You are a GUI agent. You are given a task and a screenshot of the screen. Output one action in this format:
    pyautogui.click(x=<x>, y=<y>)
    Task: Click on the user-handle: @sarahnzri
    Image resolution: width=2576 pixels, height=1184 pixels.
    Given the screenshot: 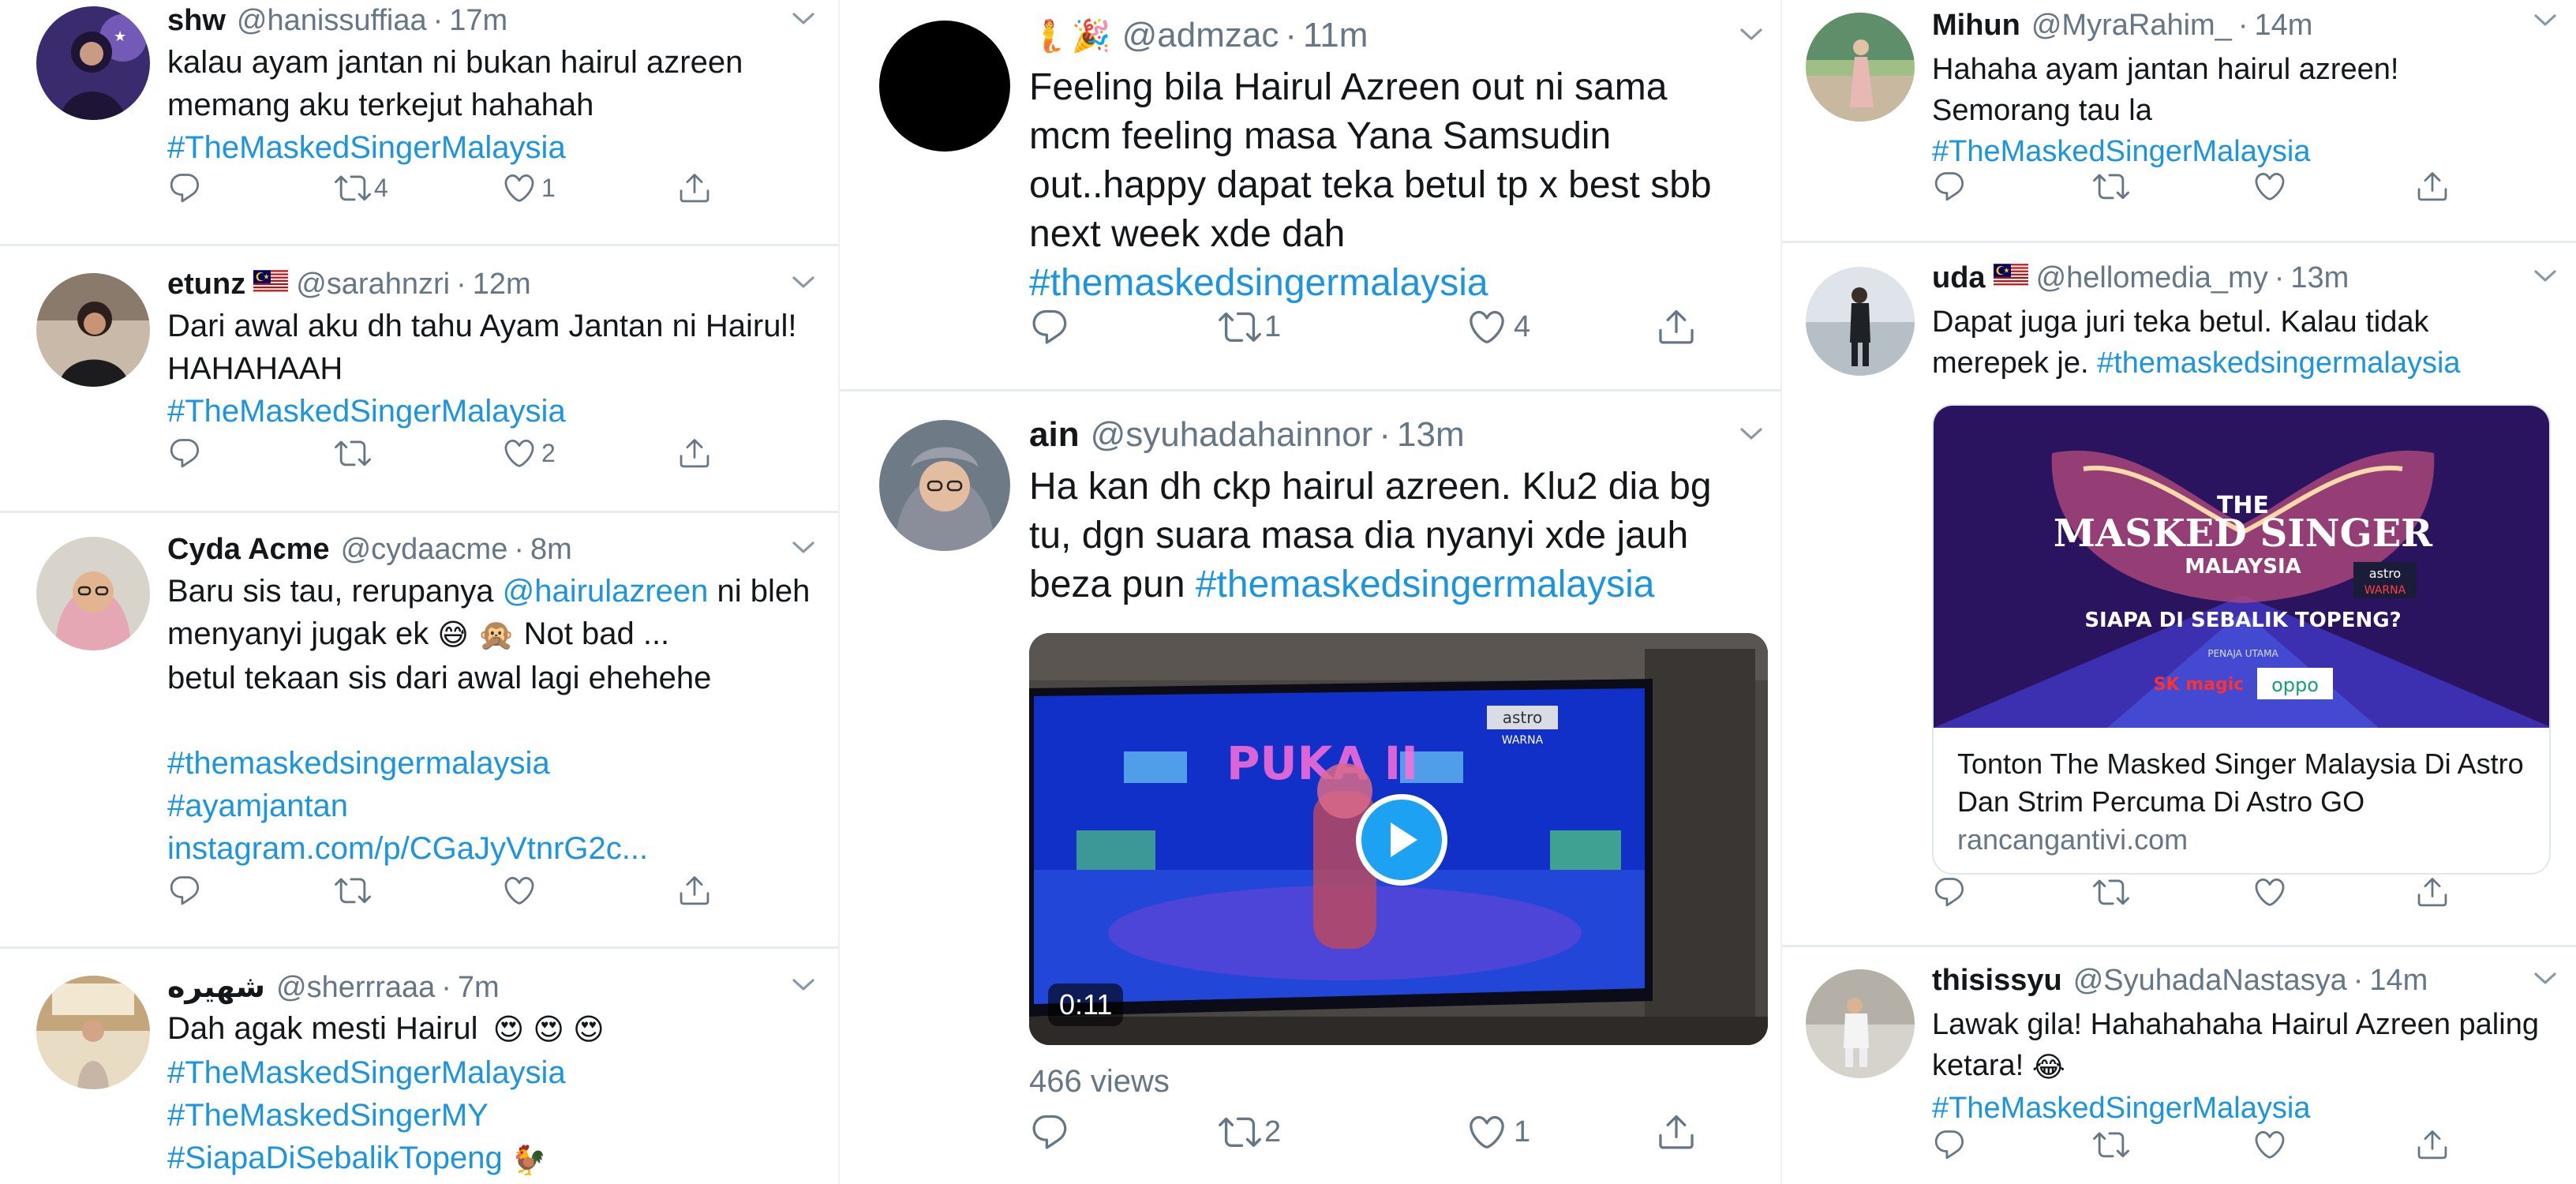 What is the action you would take?
    pyautogui.click(x=373, y=284)
    